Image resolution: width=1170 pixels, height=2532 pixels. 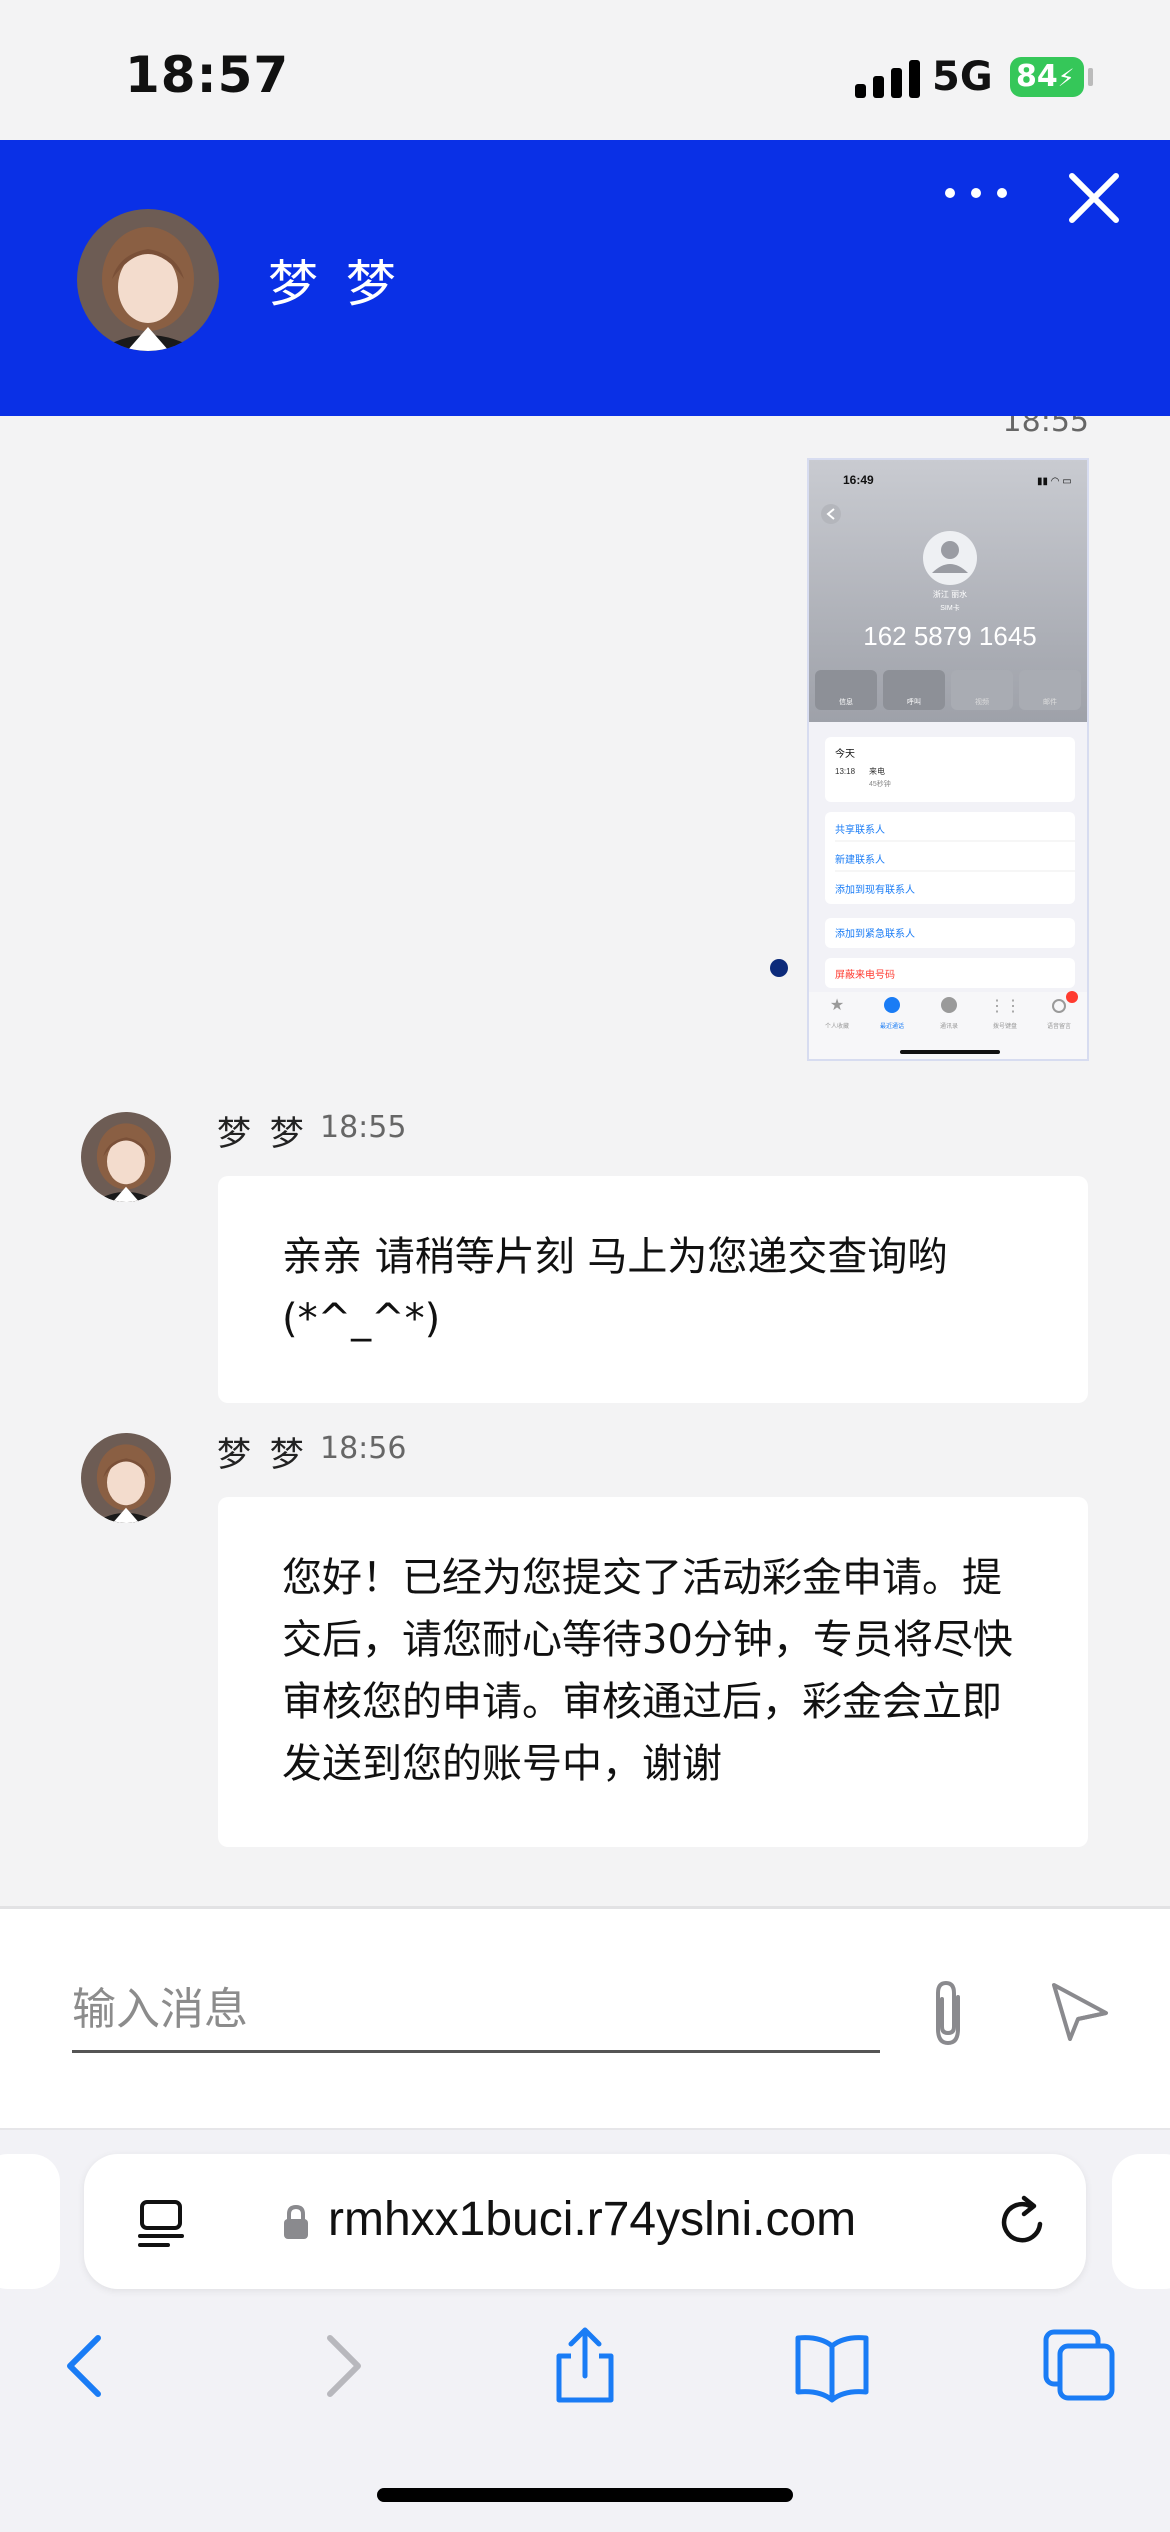 I want to click on send-icon, so click(x=1079, y=2010).